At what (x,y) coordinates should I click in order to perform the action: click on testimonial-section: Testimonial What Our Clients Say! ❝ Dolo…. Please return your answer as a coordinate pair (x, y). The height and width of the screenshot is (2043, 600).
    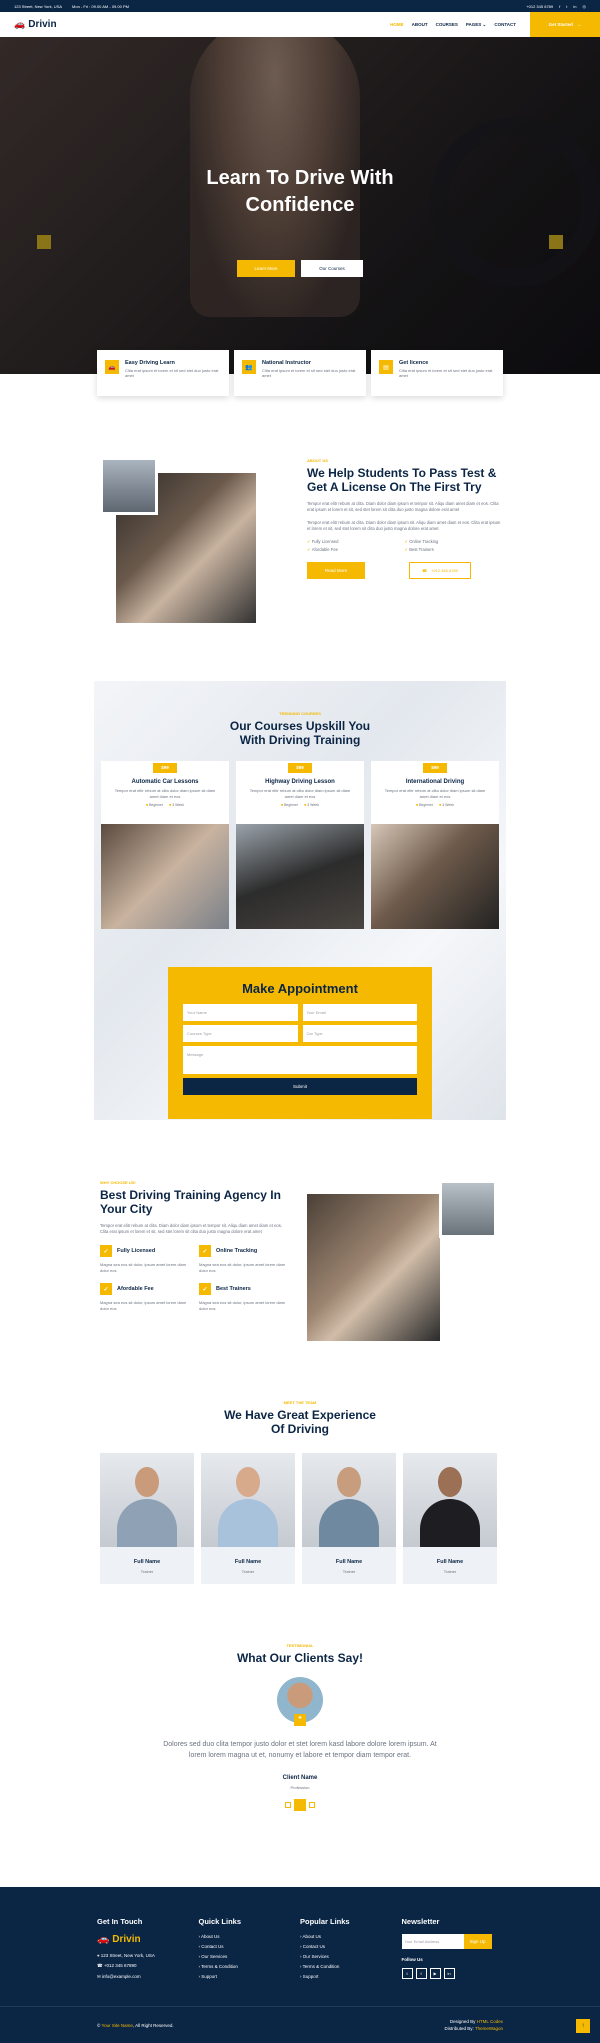
    Looking at the image, I should click on (300, 1727).